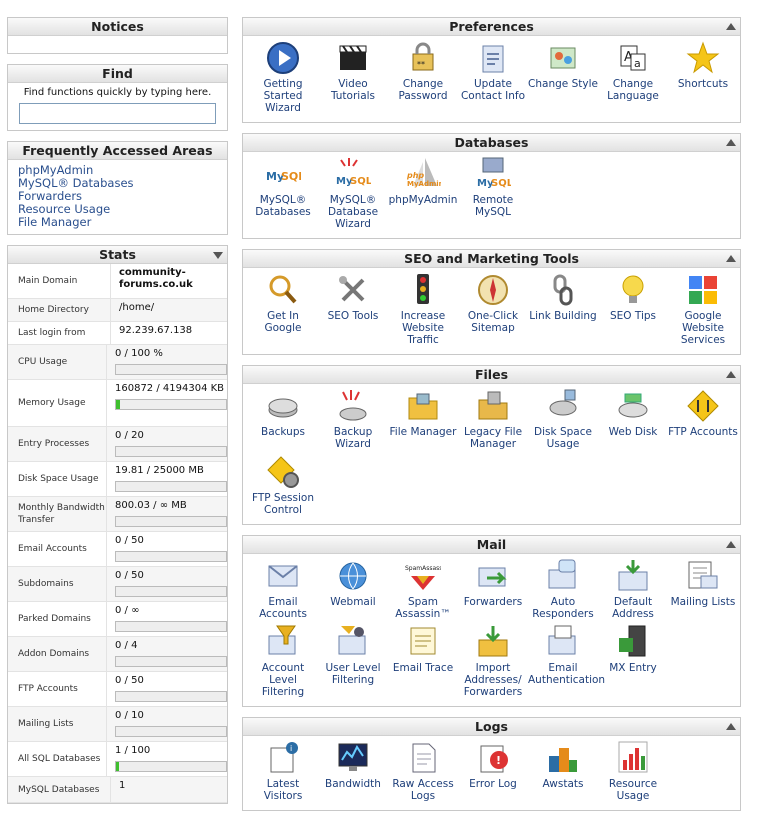  I want to click on faa-link-file-manager: File Manager, so click(117, 222).